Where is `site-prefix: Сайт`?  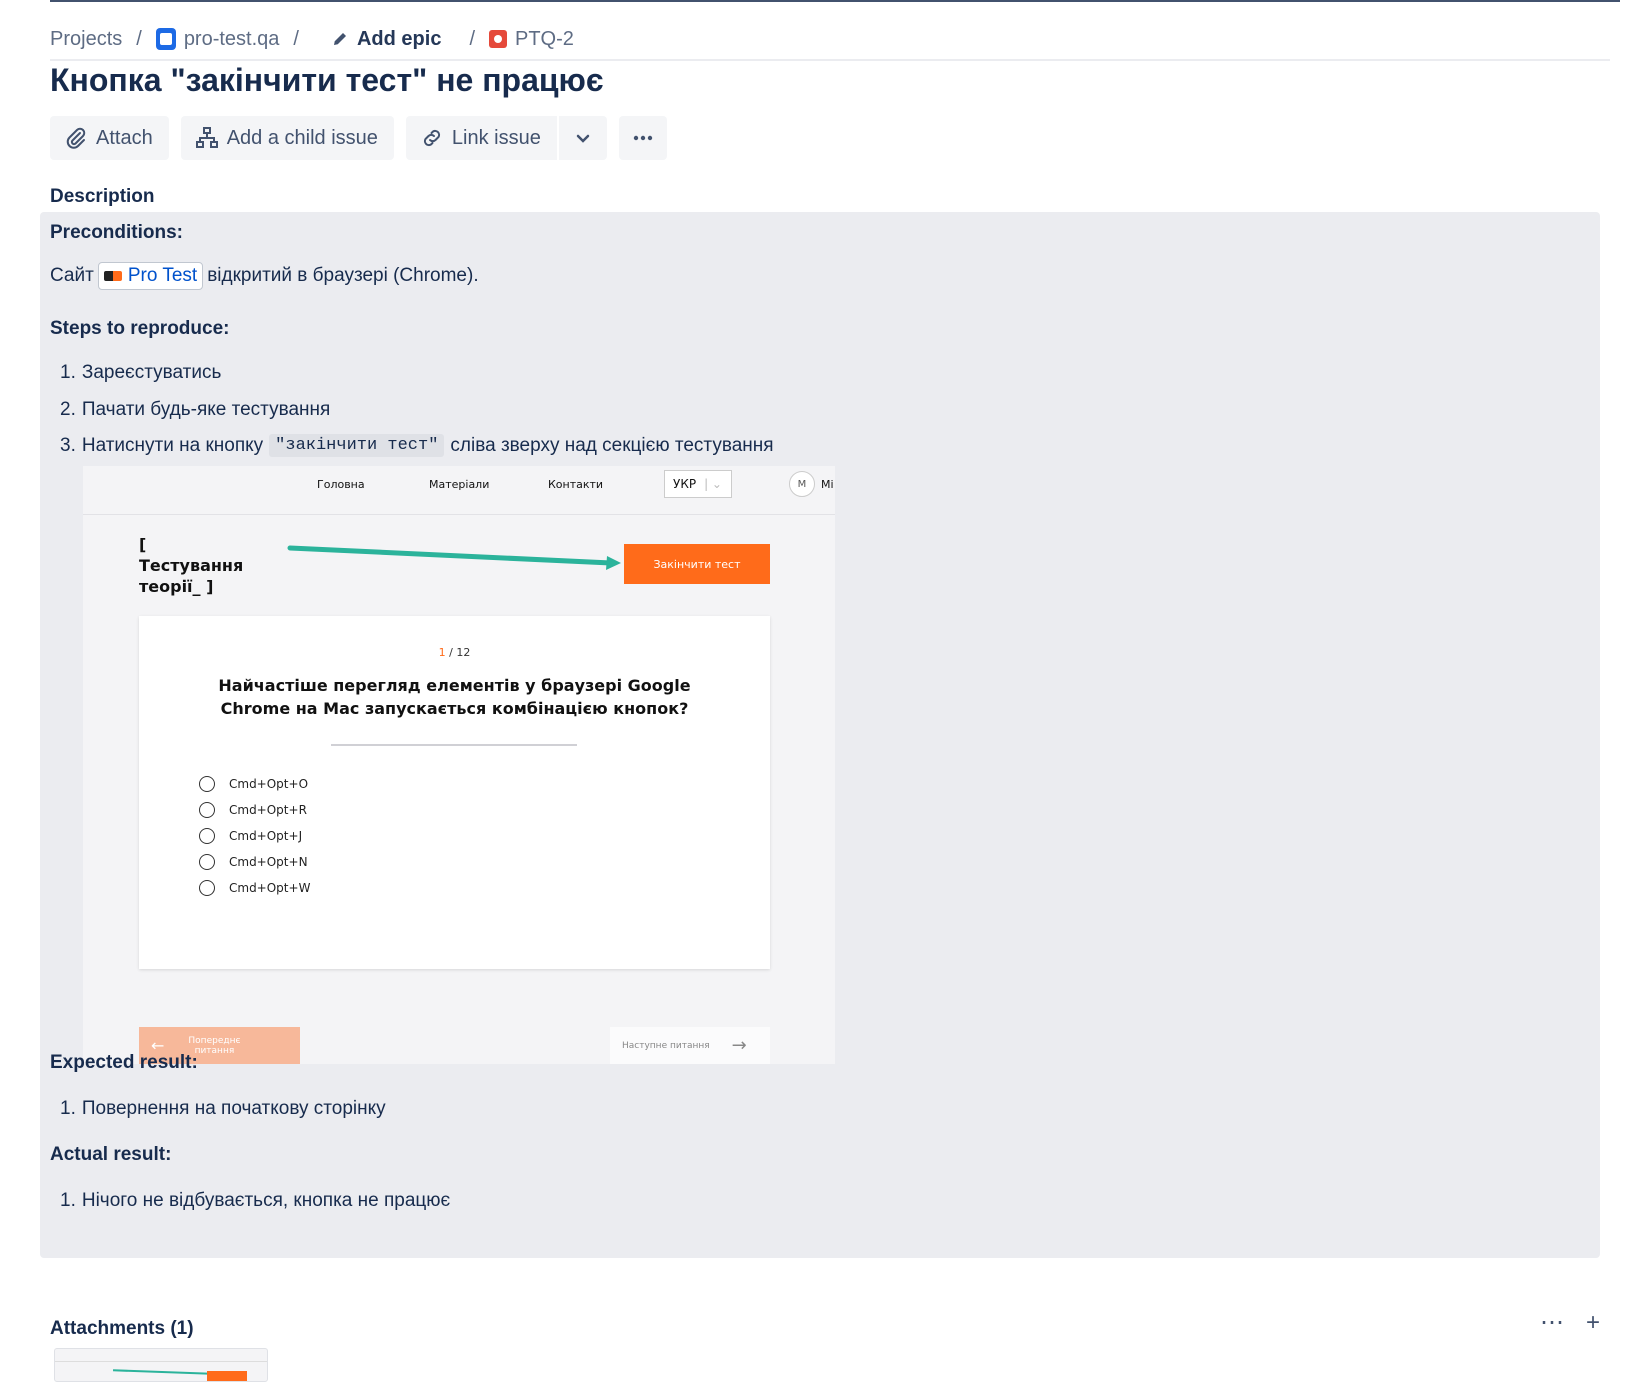 site-prefix: Сайт is located at coordinates (72, 275).